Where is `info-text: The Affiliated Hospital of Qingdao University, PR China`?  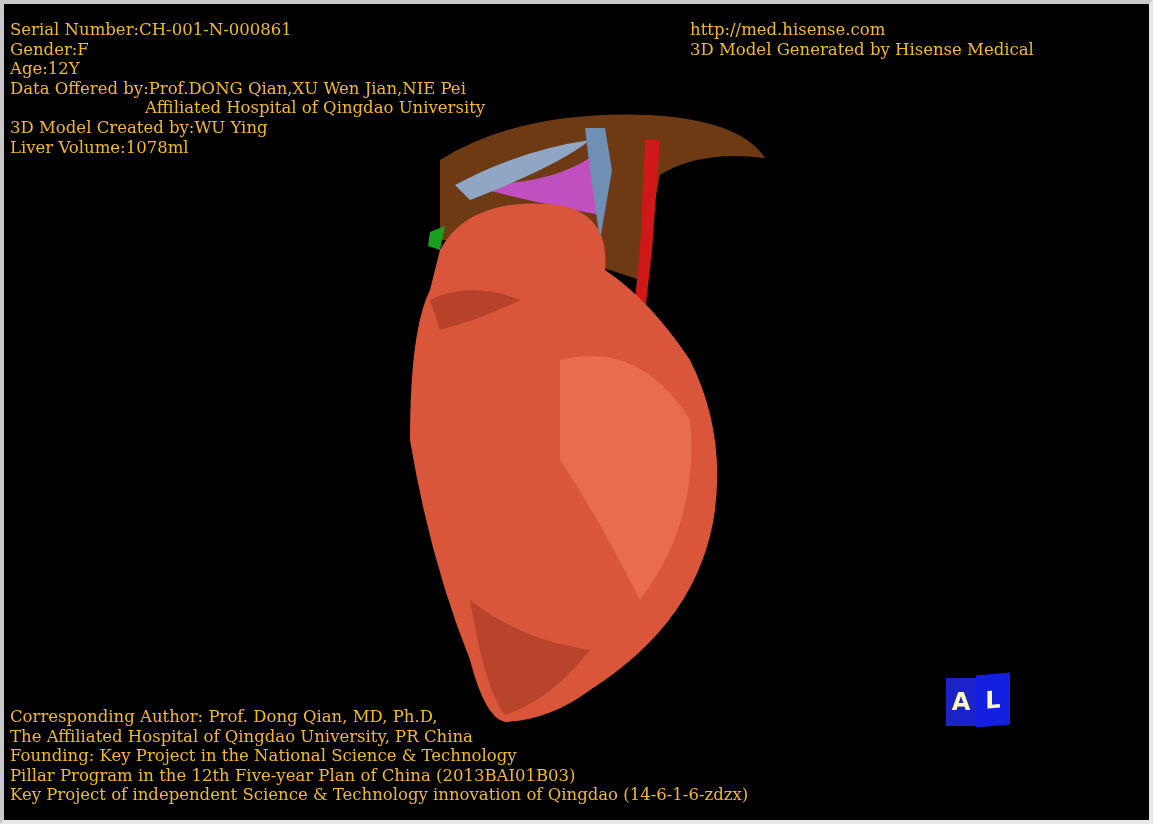 info-text: The Affiliated Hospital of Qingdao University, PR China is located at coordinates (242, 736).